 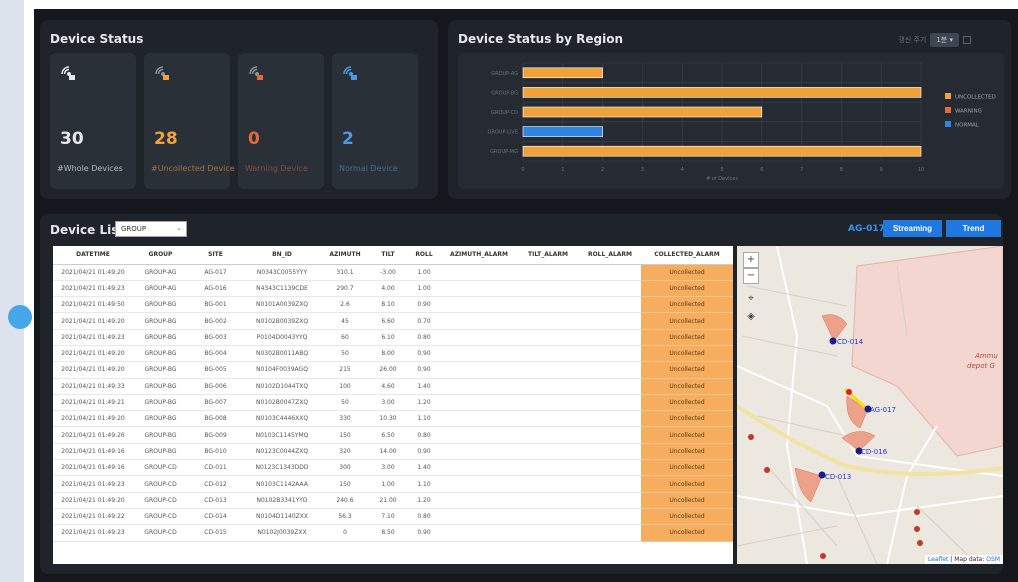 What do you see at coordinates (345, 403) in the screenshot?
I see `table-cell: 50` at bounding box center [345, 403].